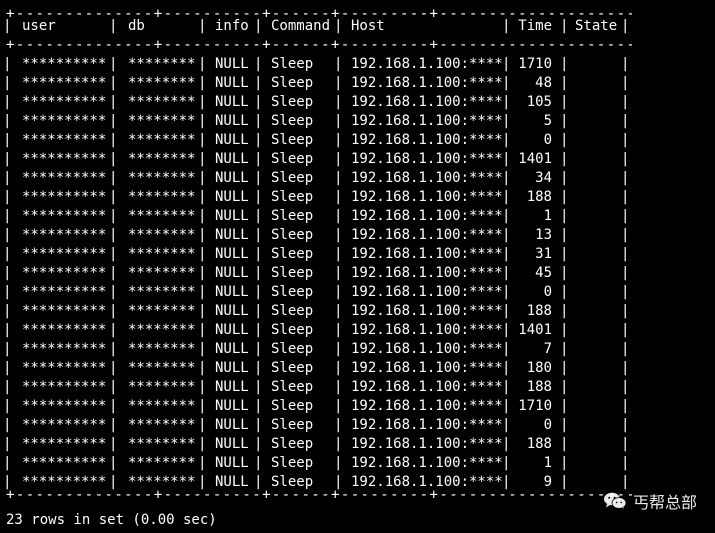  What do you see at coordinates (539, 102) in the screenshot?
I see `cell-time: 105` at bounding box center [539, 102].